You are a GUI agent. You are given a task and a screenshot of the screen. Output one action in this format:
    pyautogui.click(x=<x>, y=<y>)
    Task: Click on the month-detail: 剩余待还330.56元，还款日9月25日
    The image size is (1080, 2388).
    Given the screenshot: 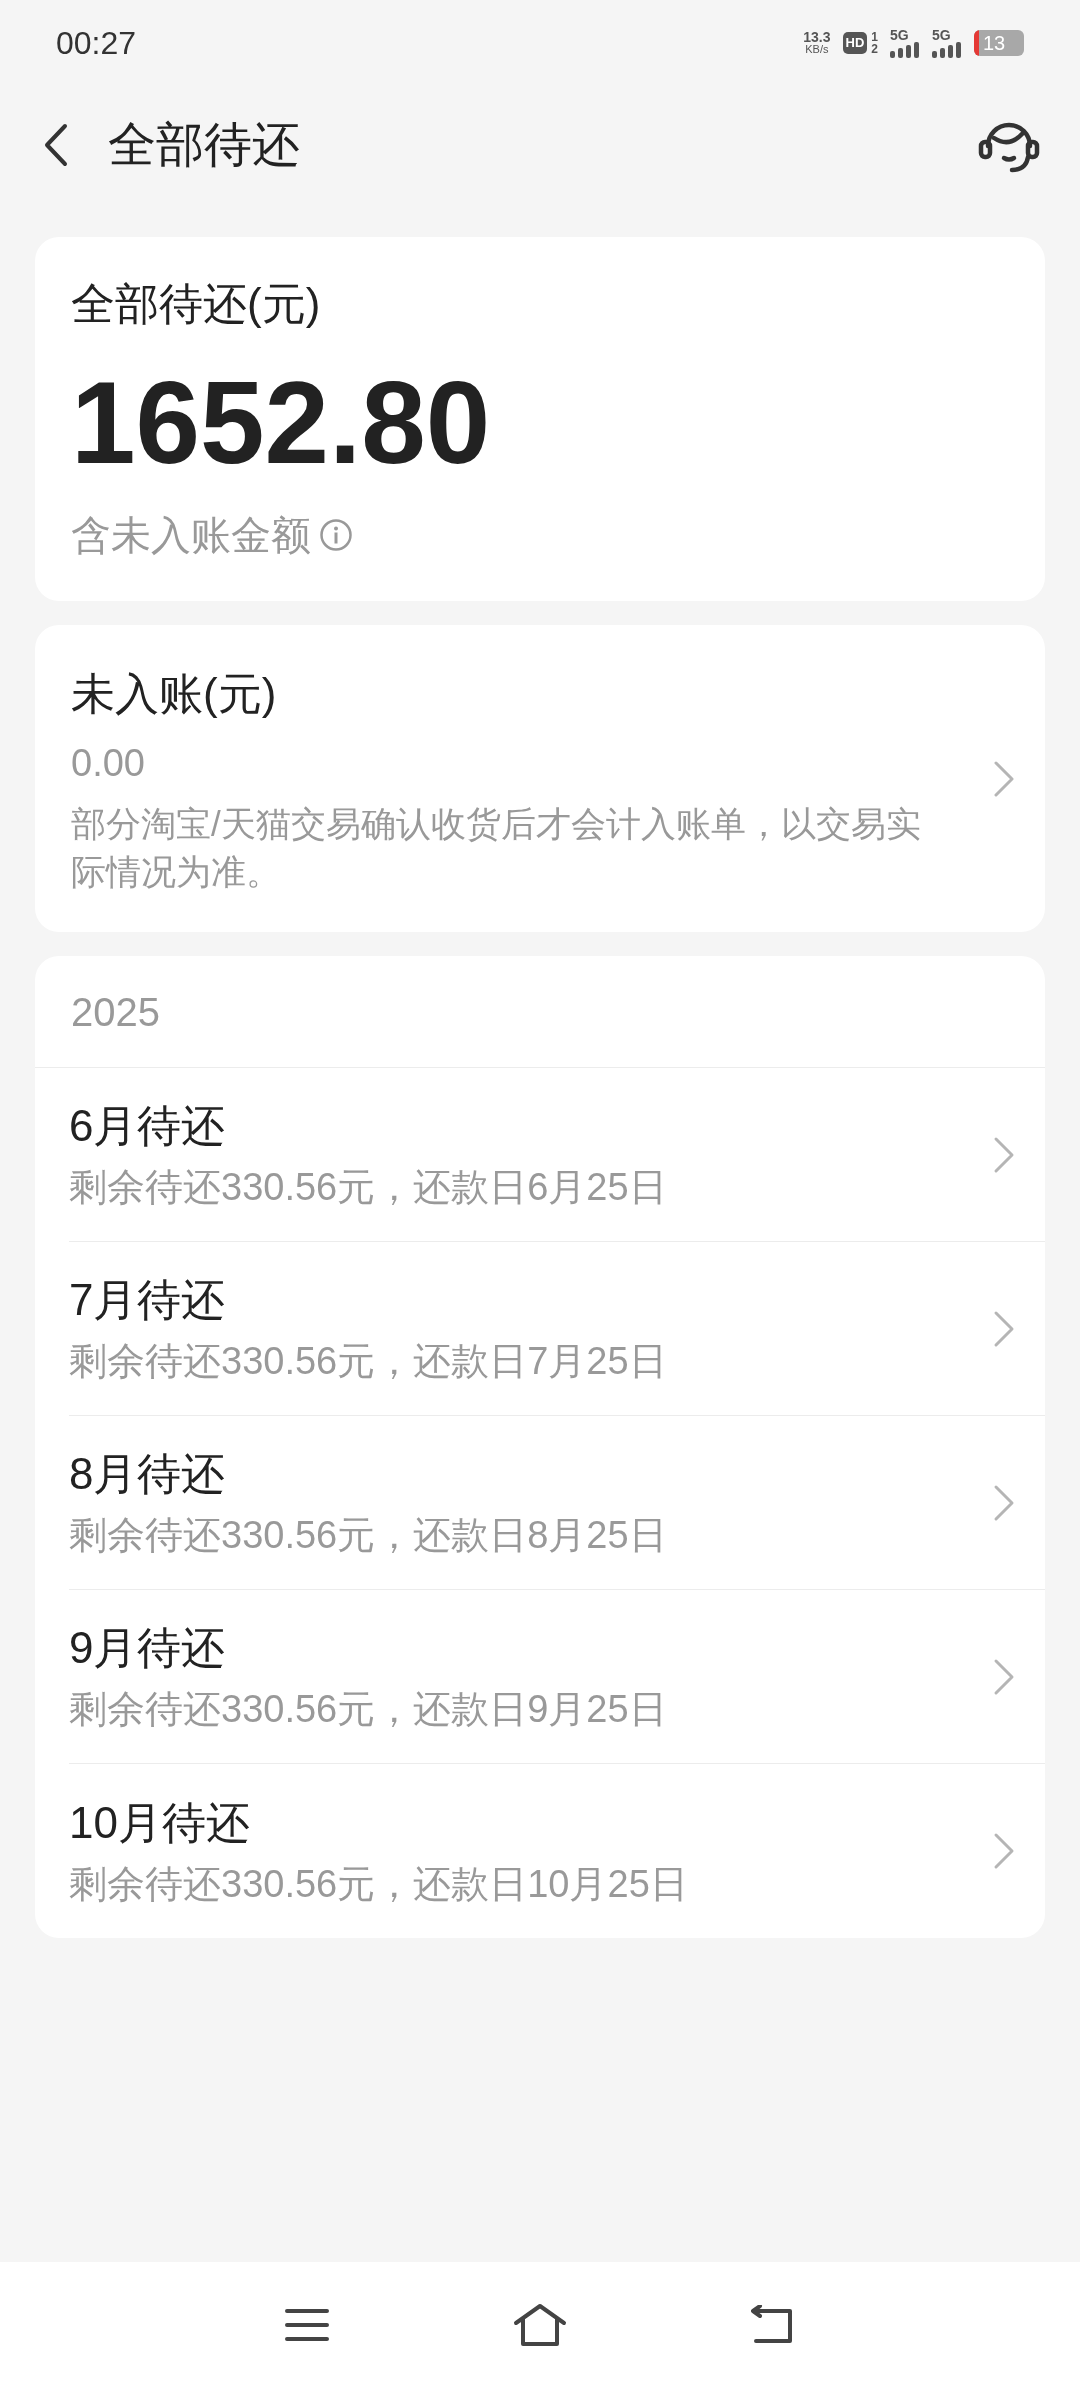 What is the action you would take?
    pyautogui.click(x=368, y=1709)
    